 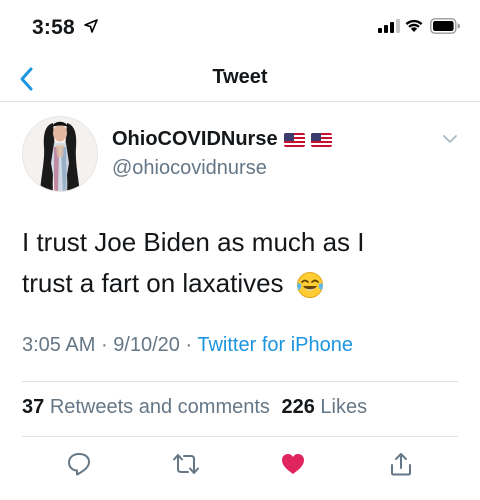 What do you see at coordinates (309, 285) in the screenshot?
I see `face-with-tears-of-joy-icon` at bounding box center [309, 285].